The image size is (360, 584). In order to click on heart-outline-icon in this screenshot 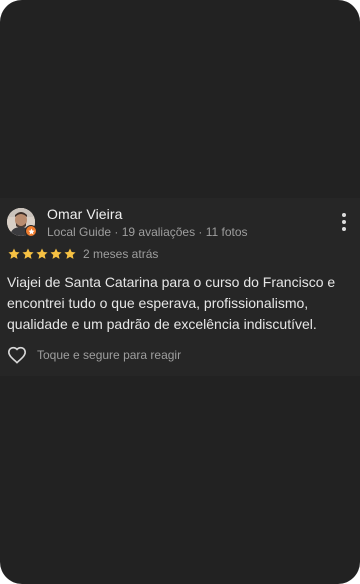, I will do `click(17, 355)`.